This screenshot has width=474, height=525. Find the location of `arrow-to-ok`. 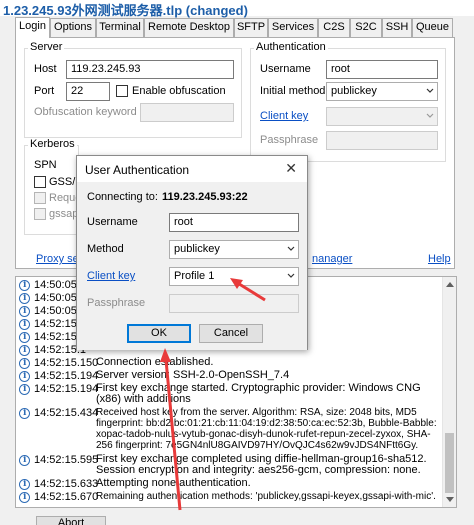

arrow-to-ok is located at coordinates (171, 429).